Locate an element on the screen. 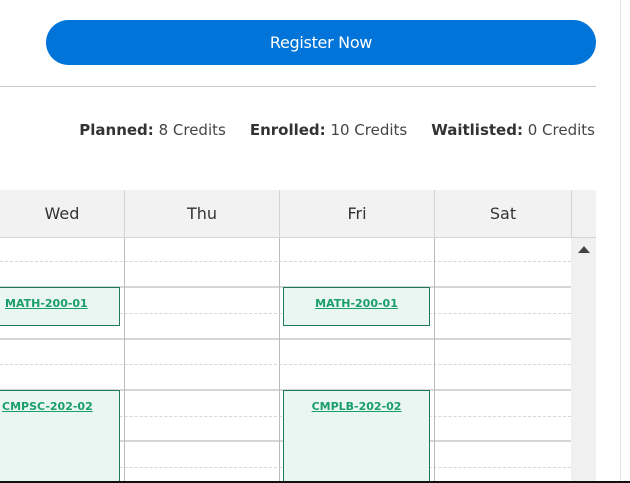 This screenshot has height=483, width=630. day-header-thu: Thu is located at coordinates (202, 213).